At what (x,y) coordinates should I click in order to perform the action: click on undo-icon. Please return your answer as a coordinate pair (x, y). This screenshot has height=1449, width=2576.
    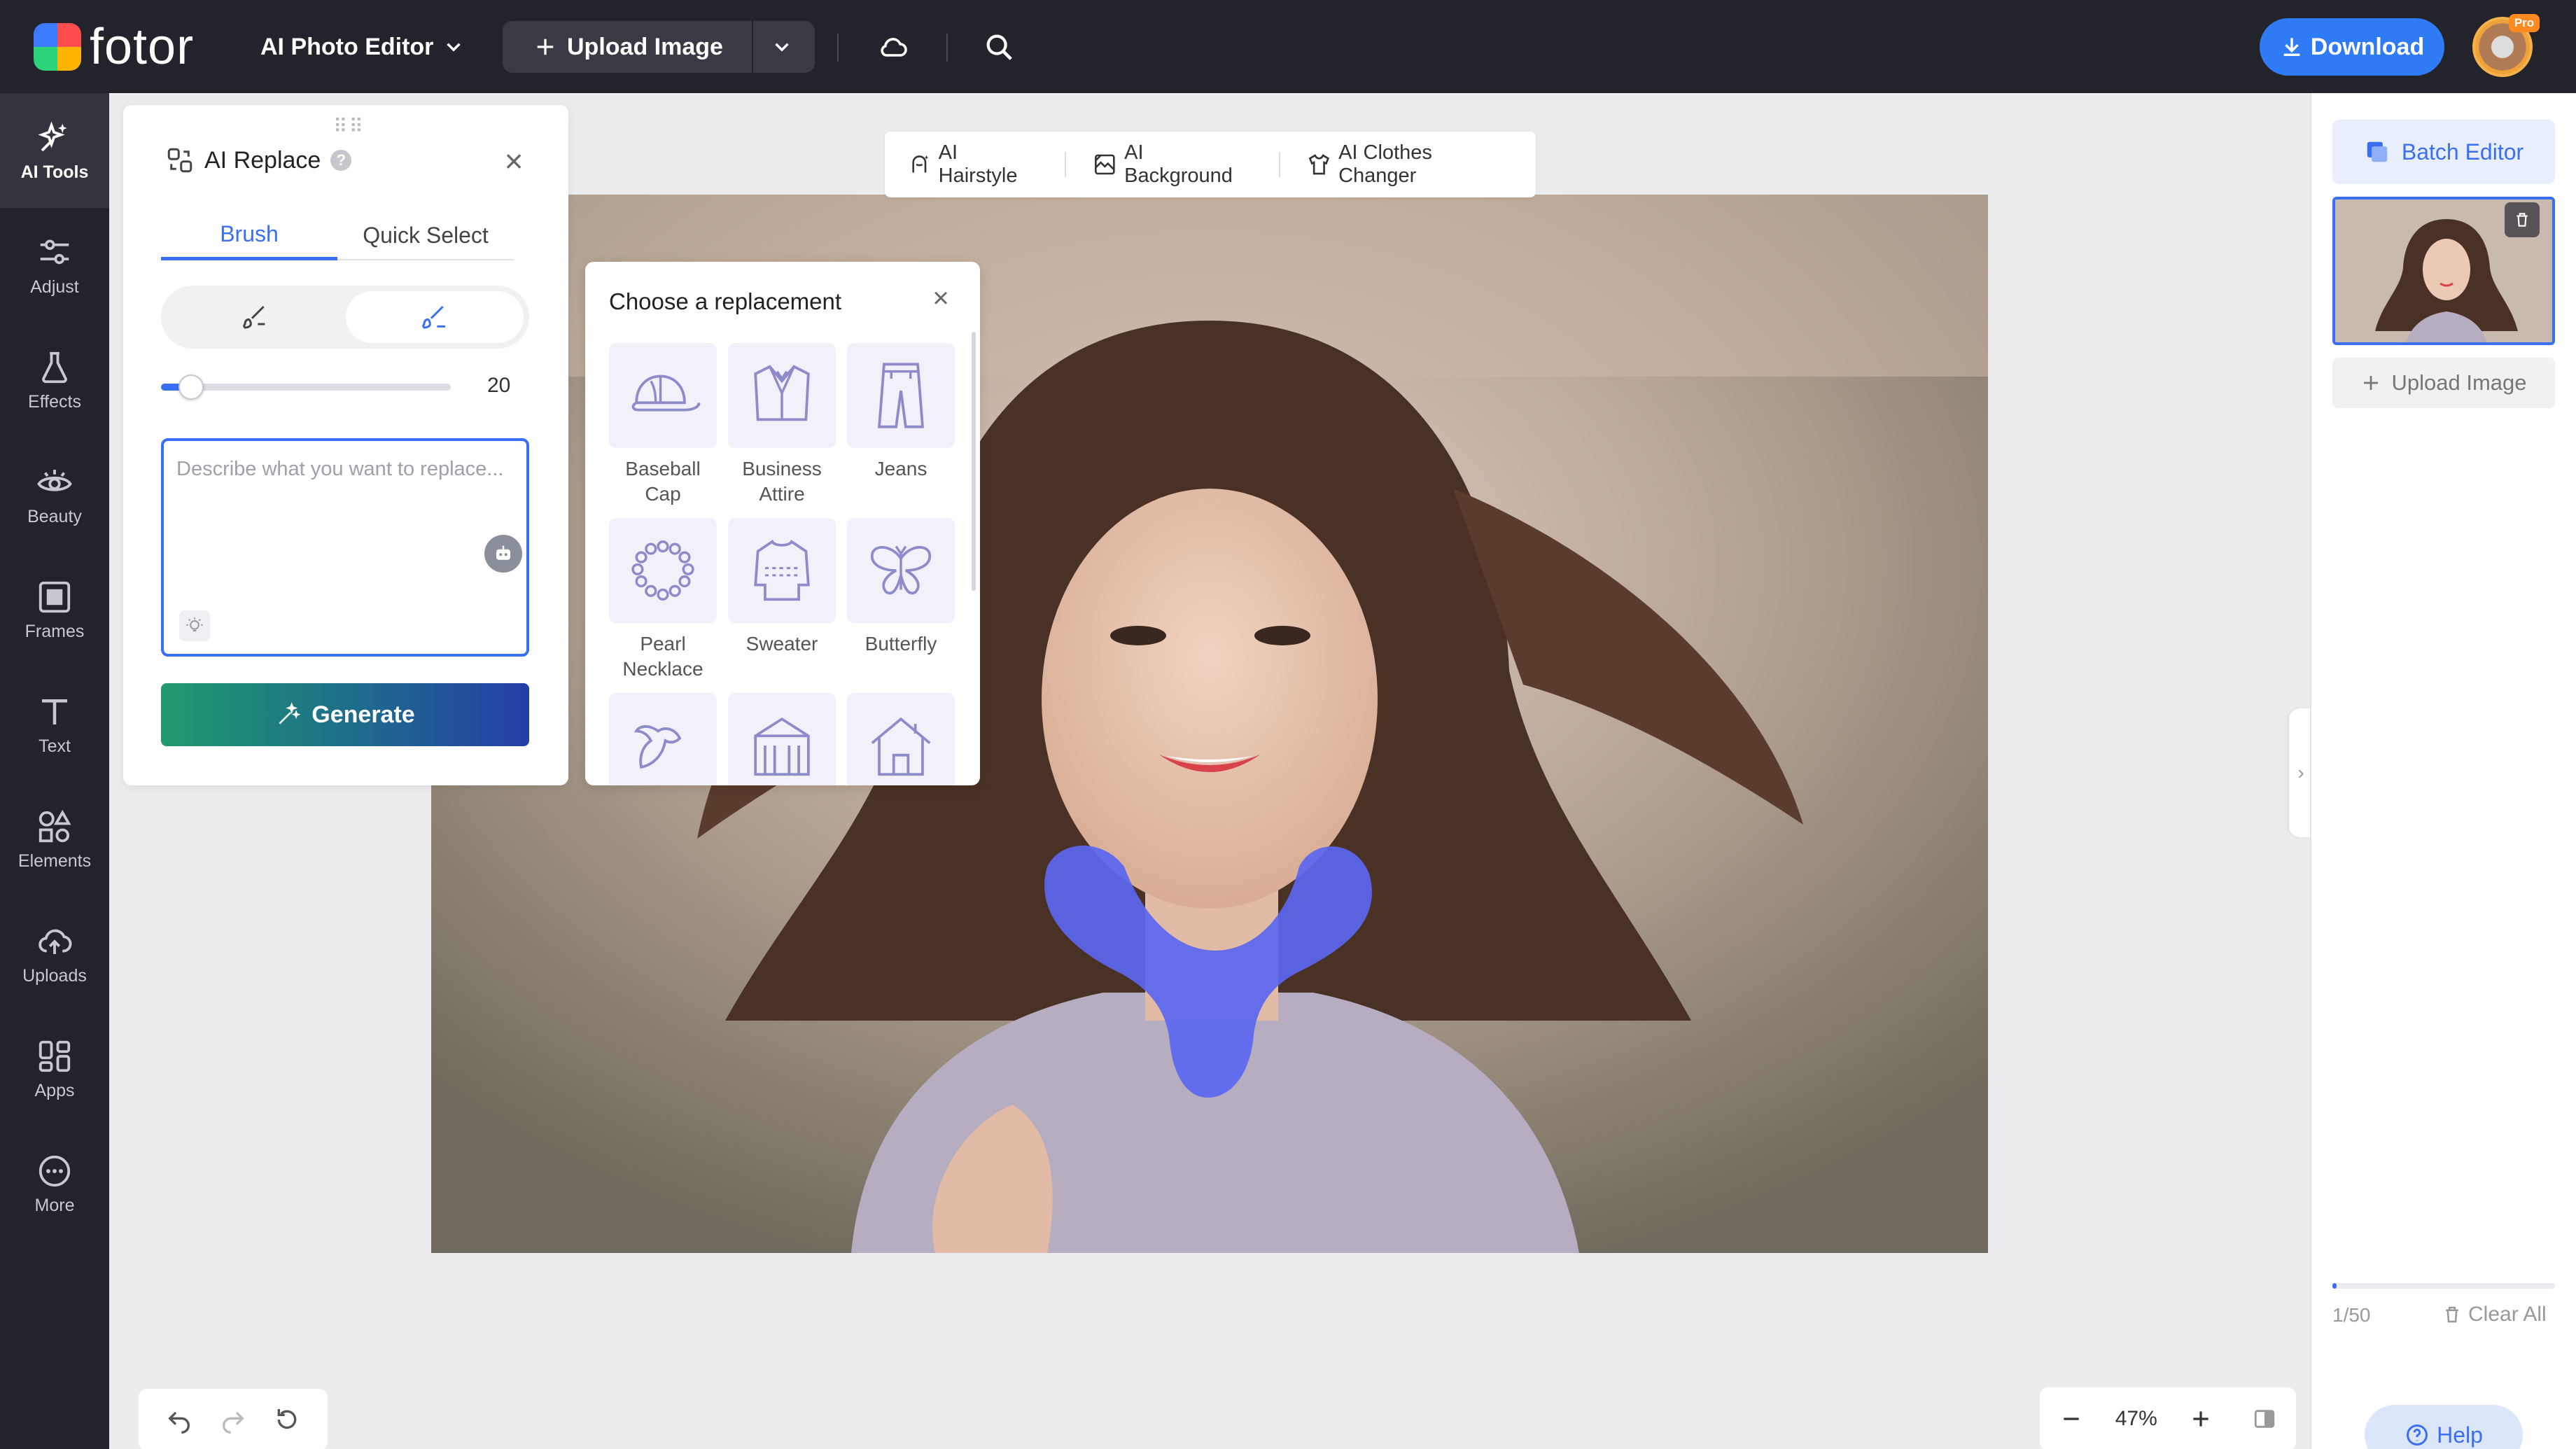
    Looking at the image, I should click on (179, 1419).